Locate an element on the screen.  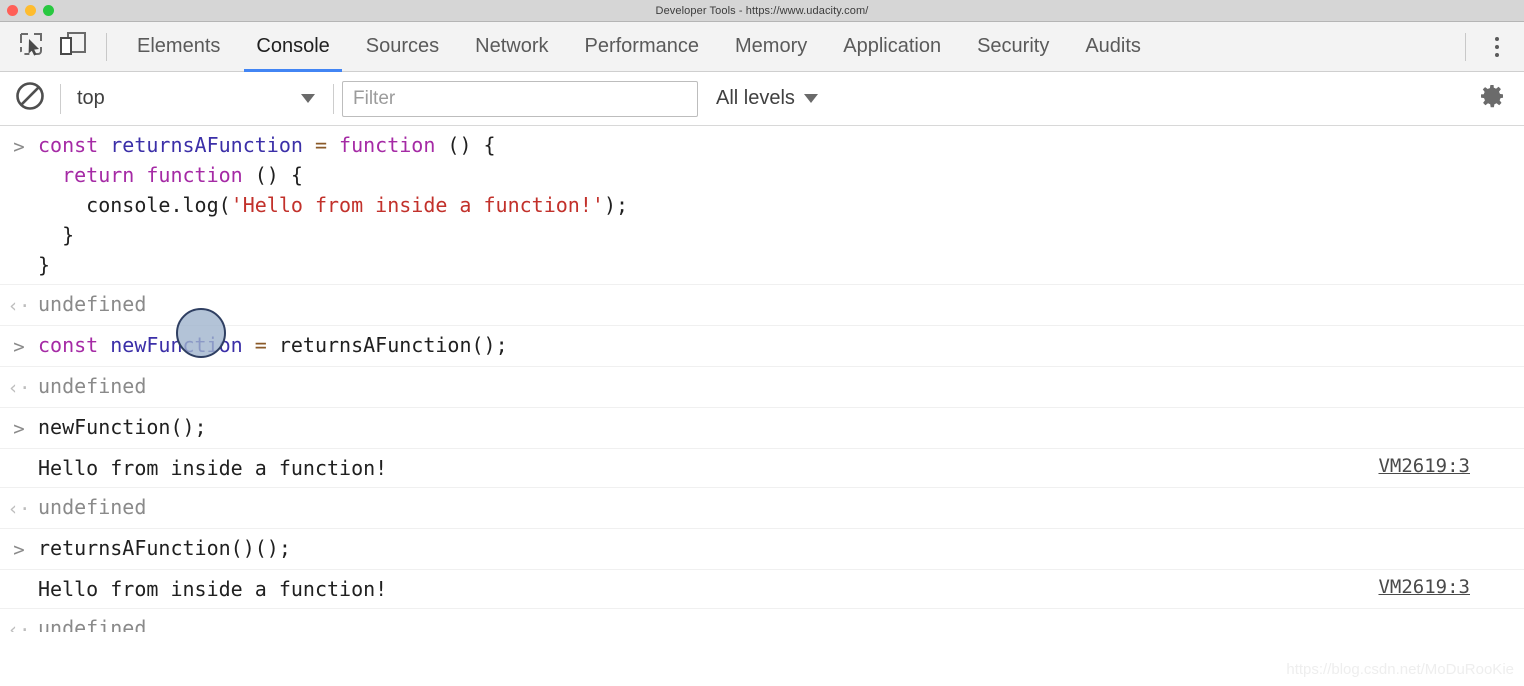
code-token: 'Hello from inside a function!' is located at coordinates (417, 205).